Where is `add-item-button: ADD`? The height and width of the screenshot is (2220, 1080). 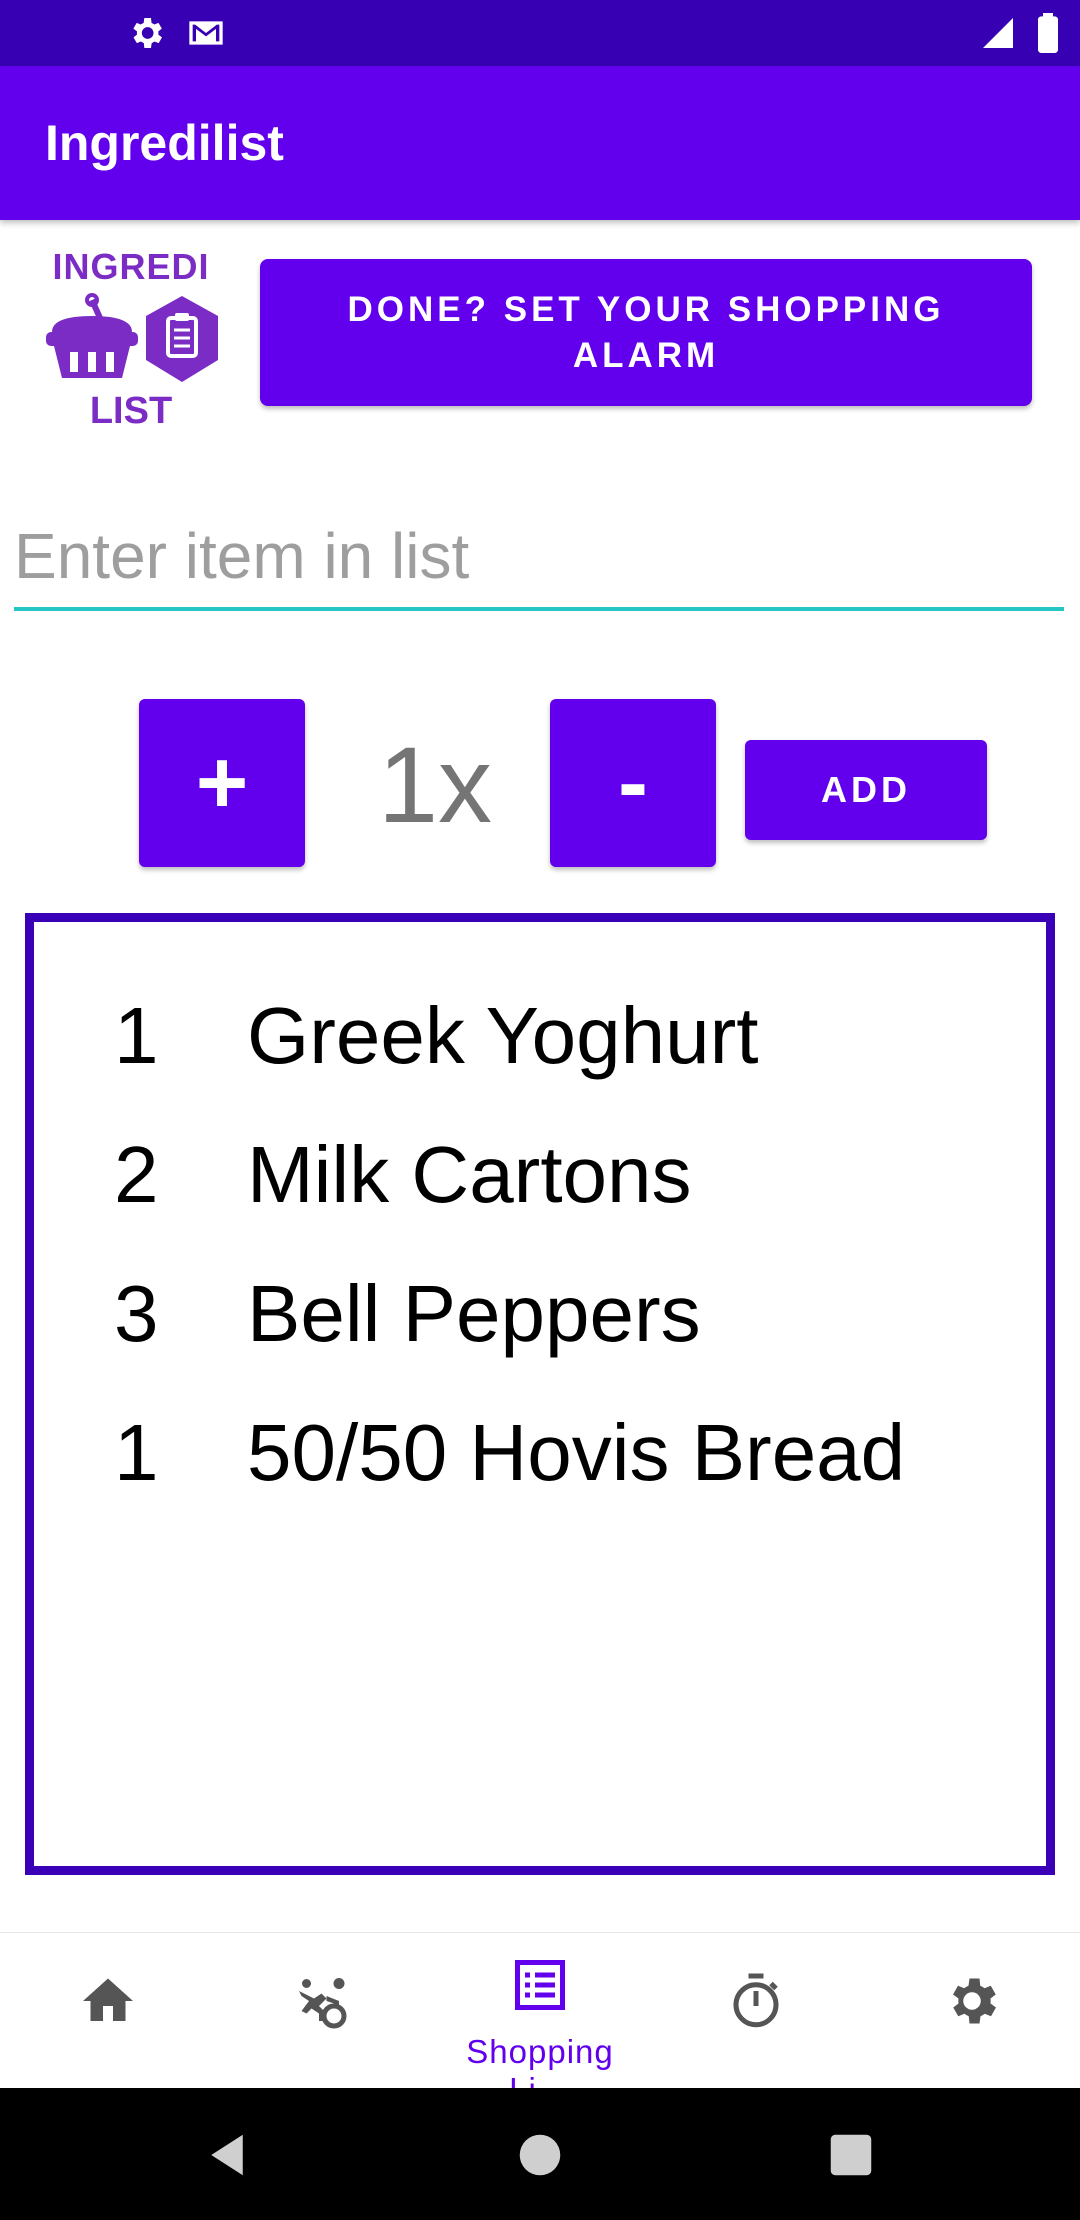 add-item-button: ADD is located at coordinates (866, 790).